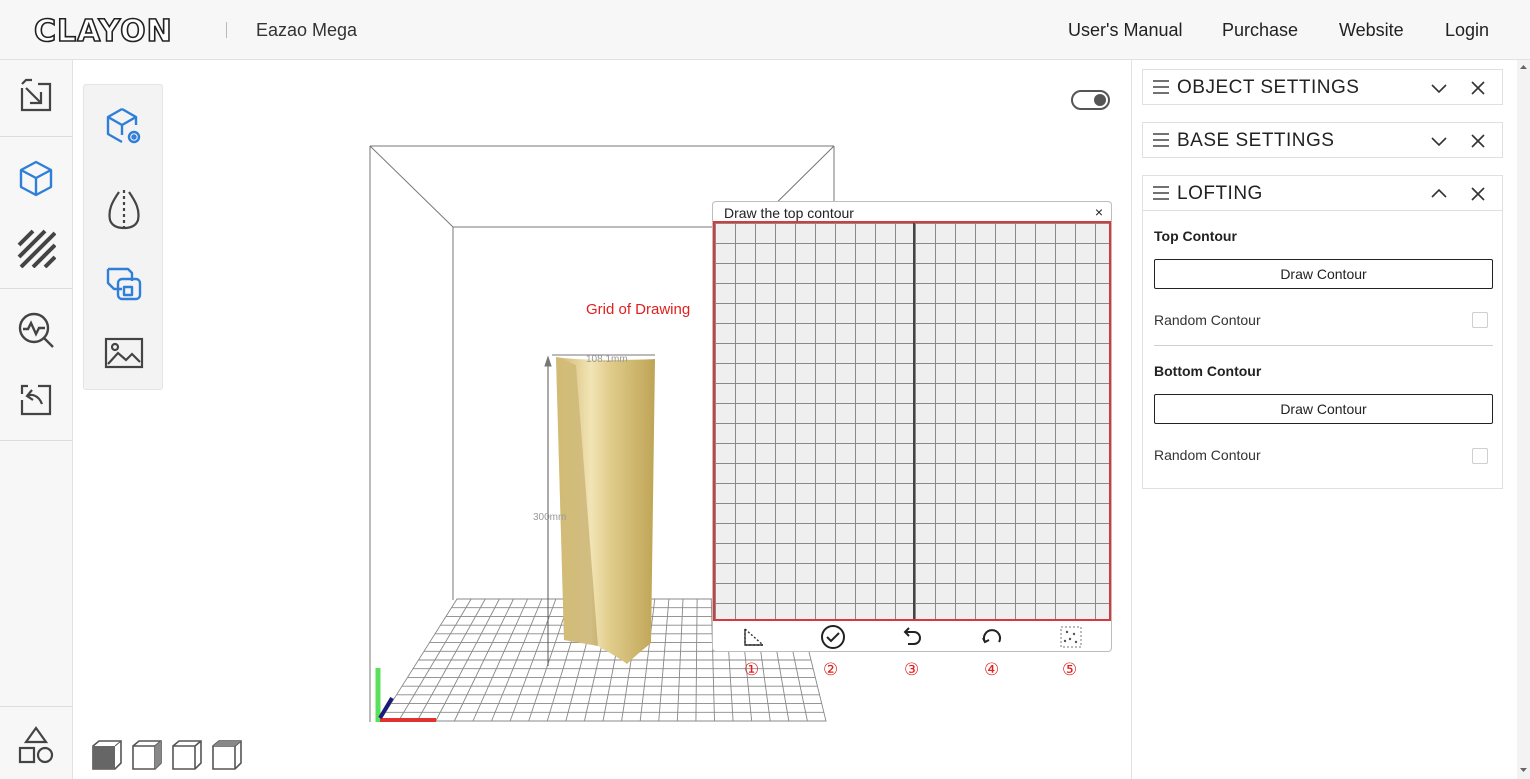 The height and width of the screenshot is (779, 1530). I want to click on vase-model, so click(605, 510).